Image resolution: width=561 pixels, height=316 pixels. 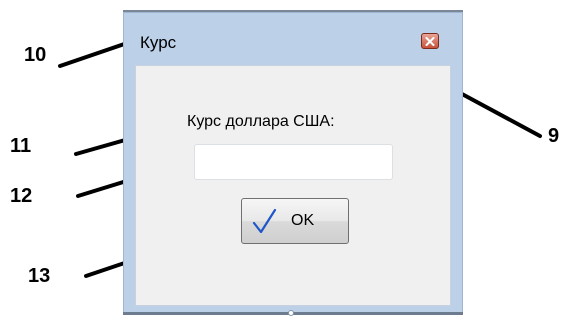 I want to click on callout-11: 11, so click(x=21, y=146).